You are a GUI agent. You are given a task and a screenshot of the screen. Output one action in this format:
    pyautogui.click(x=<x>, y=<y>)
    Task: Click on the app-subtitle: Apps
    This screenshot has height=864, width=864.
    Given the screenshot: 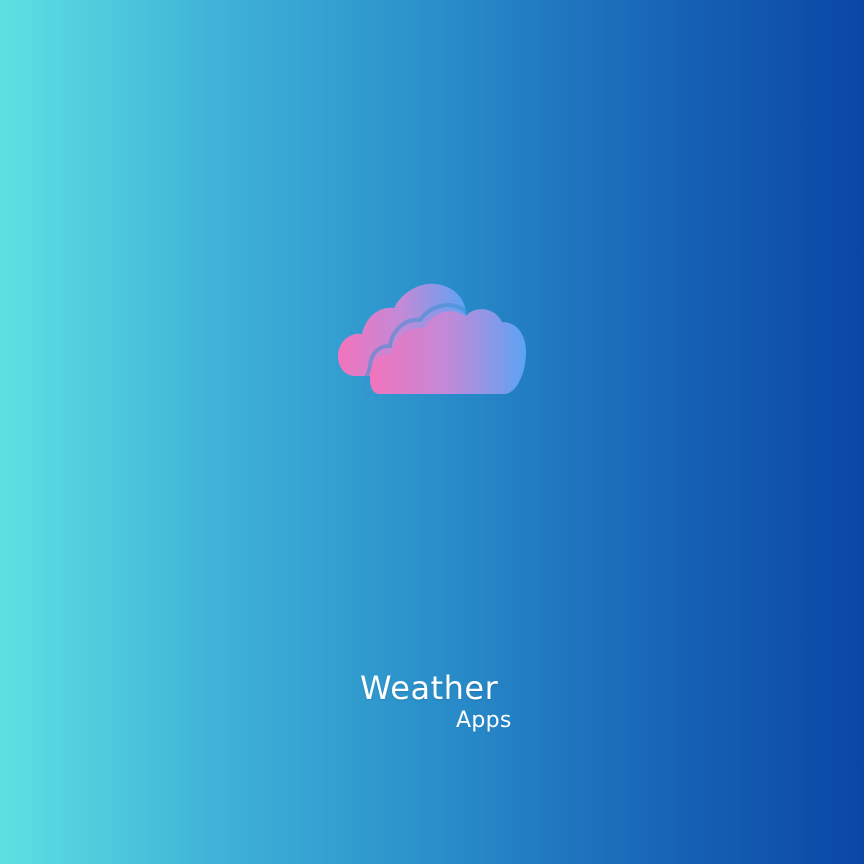 What is the action you would take?
    pyautogui.click(x=484, y=720)
    